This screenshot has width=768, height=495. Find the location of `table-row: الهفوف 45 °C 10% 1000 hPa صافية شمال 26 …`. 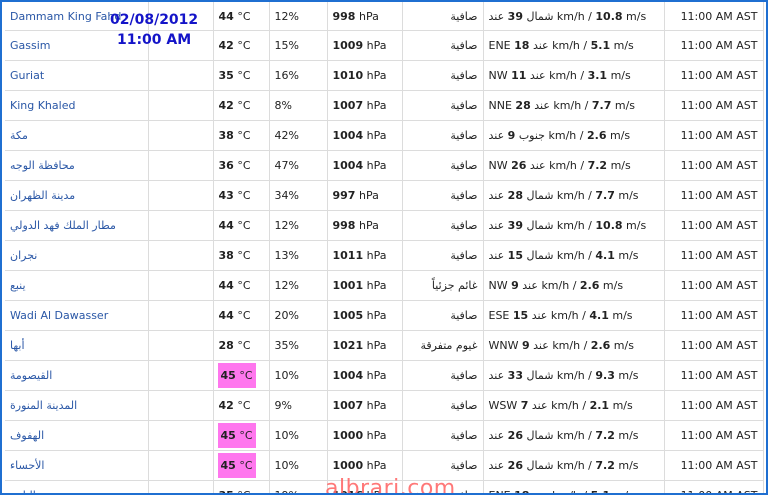

table-row: الهفوف 45 °C 10% 1000 hPa صافية شمال 26 … is located at coordinates (384, 435).